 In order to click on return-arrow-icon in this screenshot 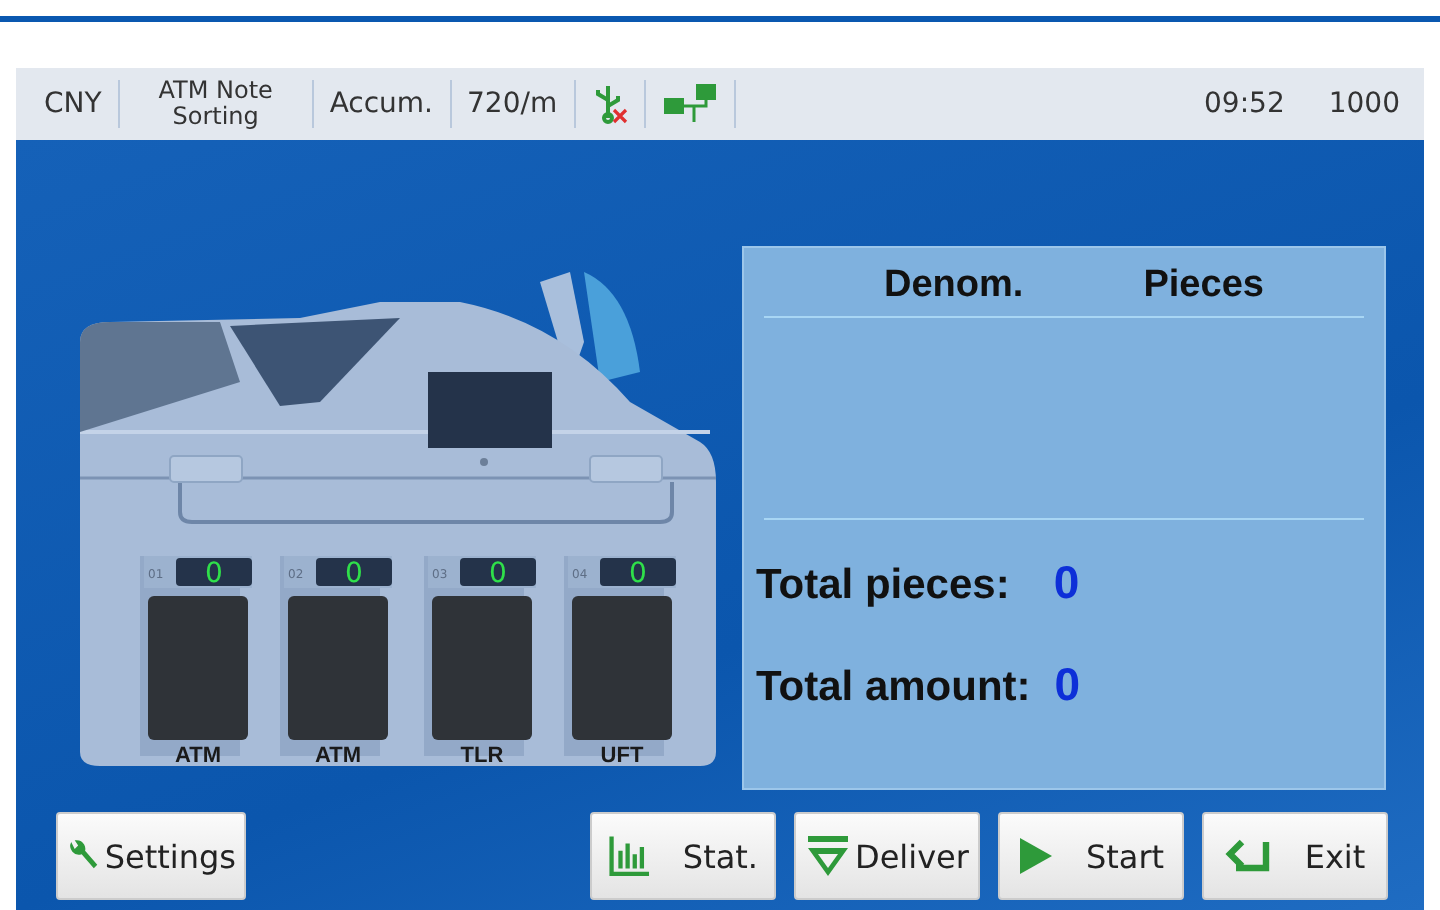, I will do `click(1248, 856)`.